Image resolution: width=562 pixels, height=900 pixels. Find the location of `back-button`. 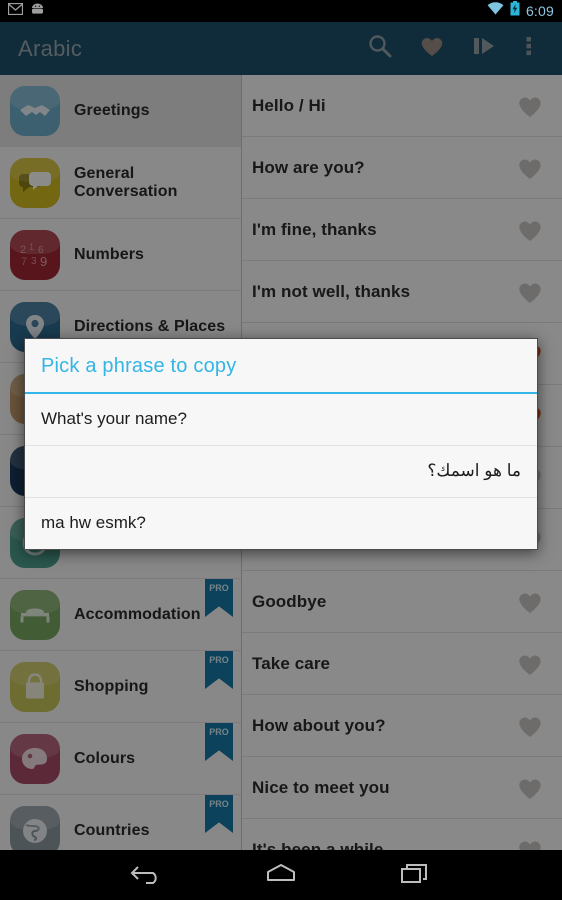

back-button is located at coordinates (147, 875).